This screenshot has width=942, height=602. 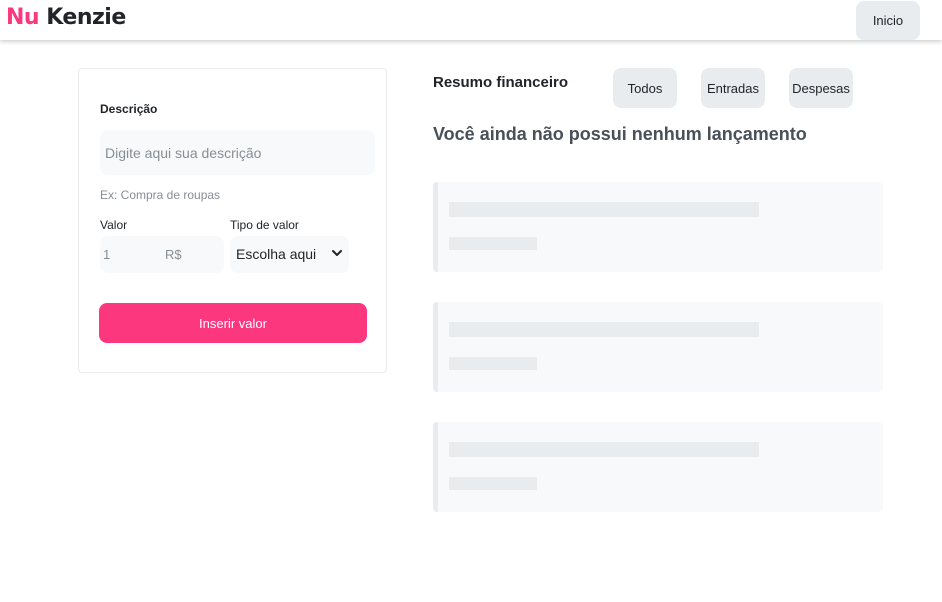 What do you see at coordinates (129, 109) in the screenshot?
I see `description-label: Descrição` at bounding box center [129, 109].